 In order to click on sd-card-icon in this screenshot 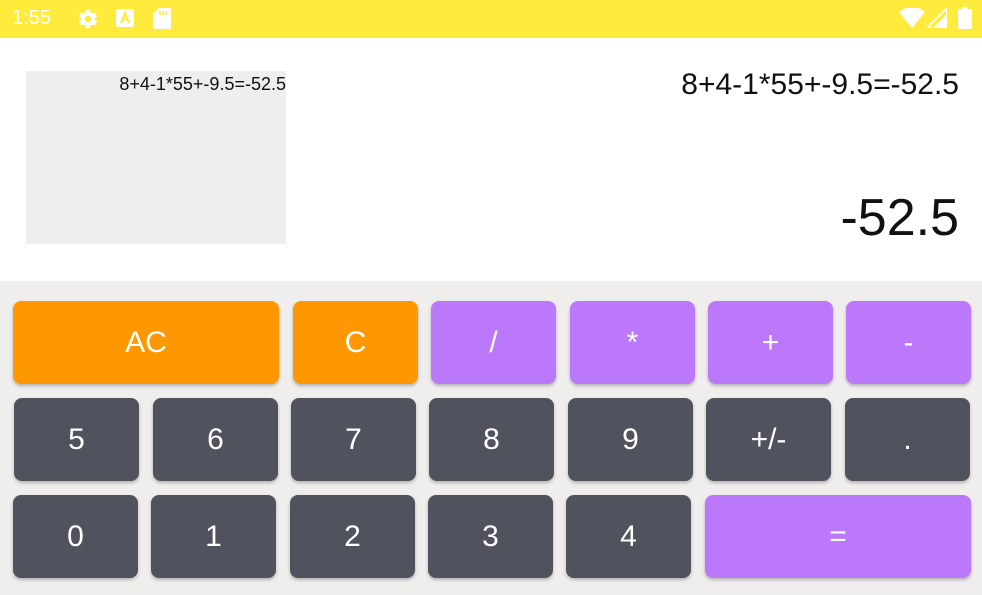, I will do `click(162, 21)`.